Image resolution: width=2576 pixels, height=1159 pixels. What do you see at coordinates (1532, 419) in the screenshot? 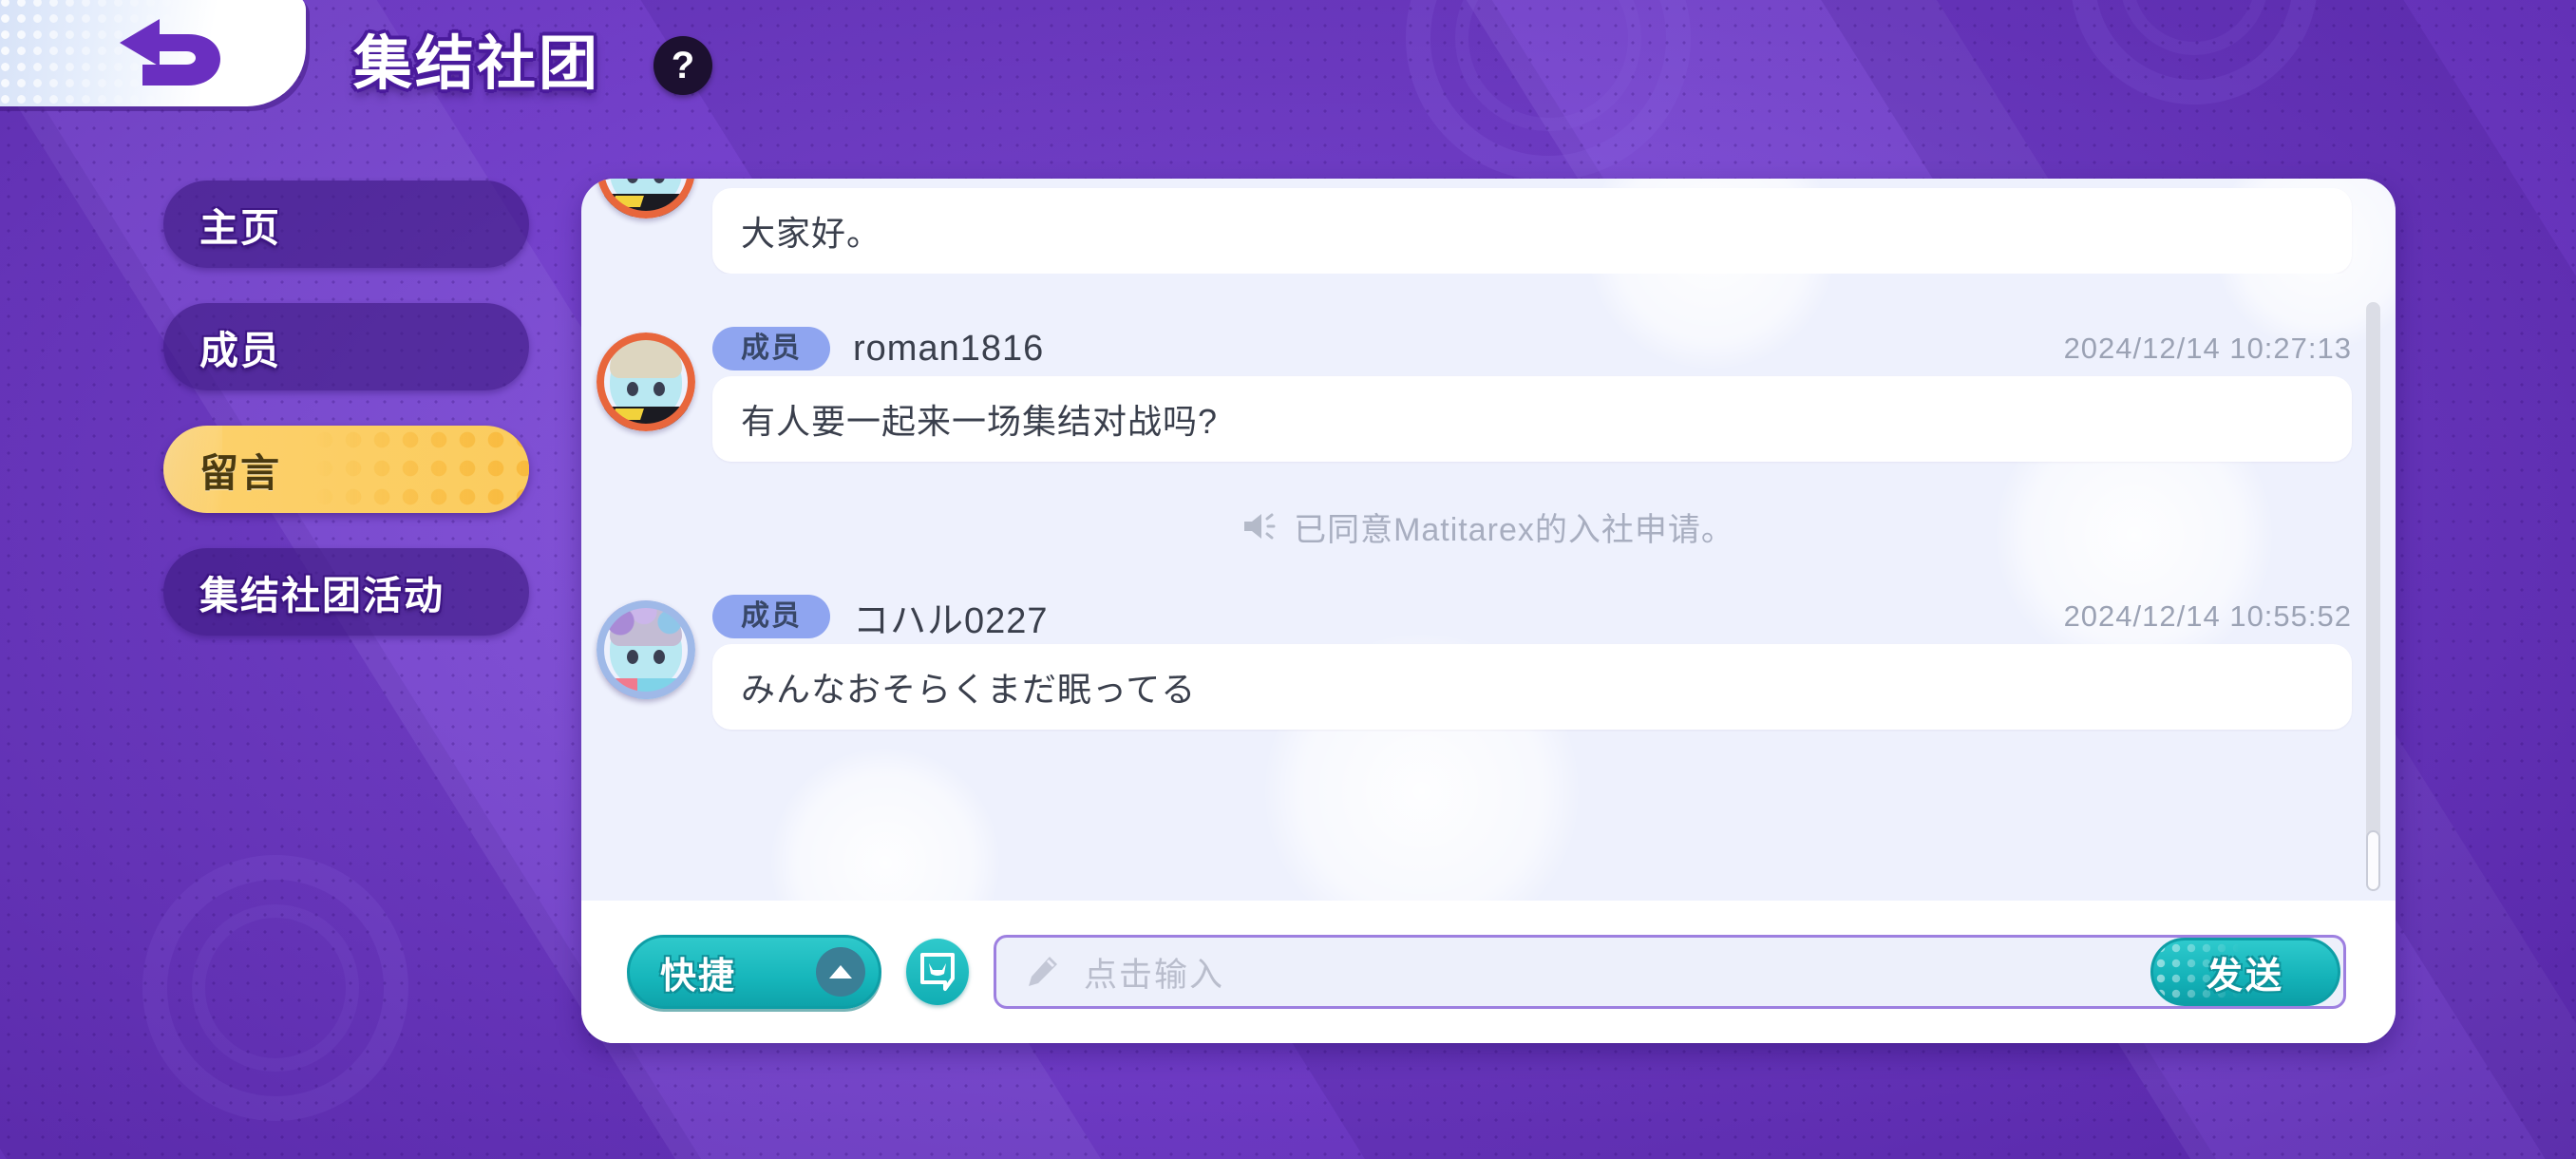
I see `message-text: 有人要一起来一场集结对战吗?` at bounding box center [1532, 419].